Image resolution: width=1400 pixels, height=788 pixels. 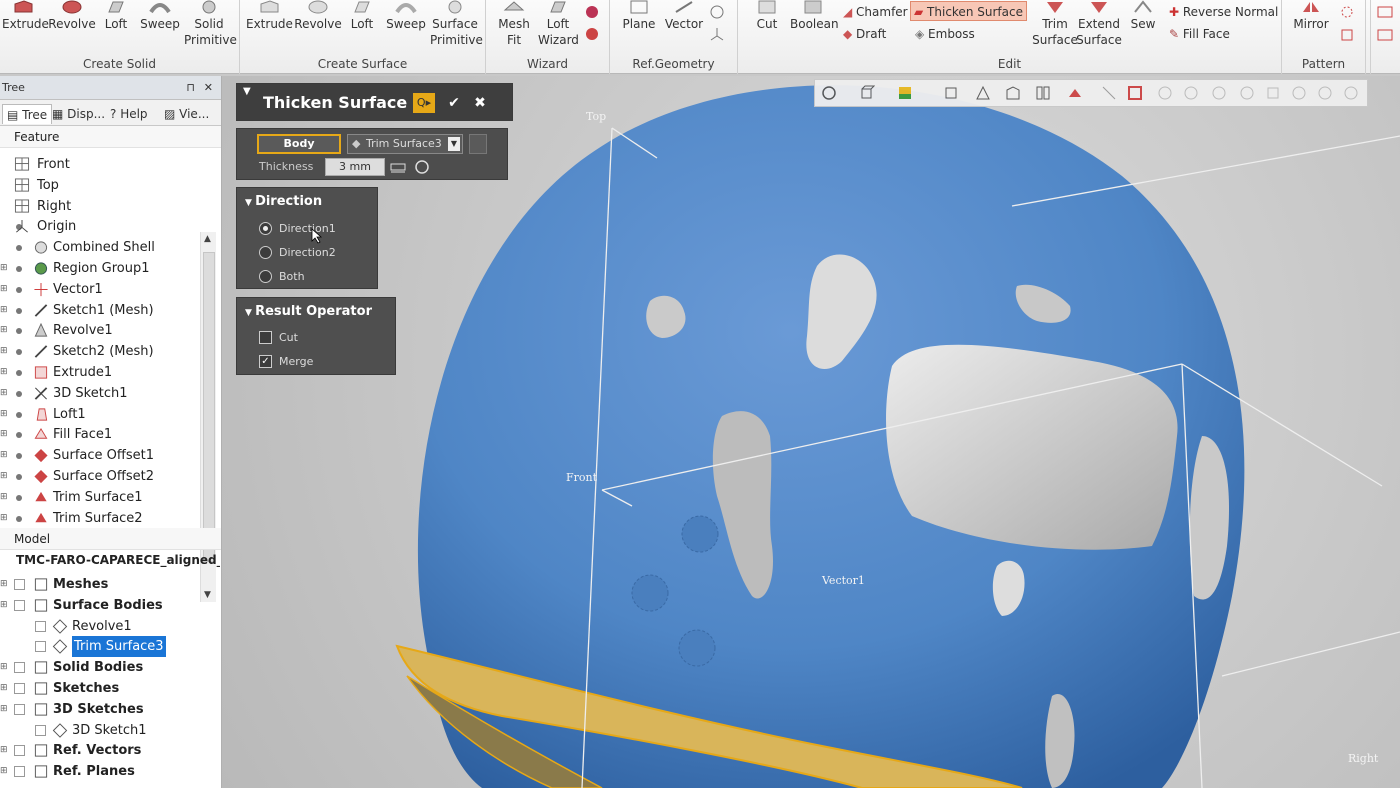 What do you see at coordinates (116, 16) in the screenshot?
I see `loft-solid-button: Loft` at bounding box center [116, 16].